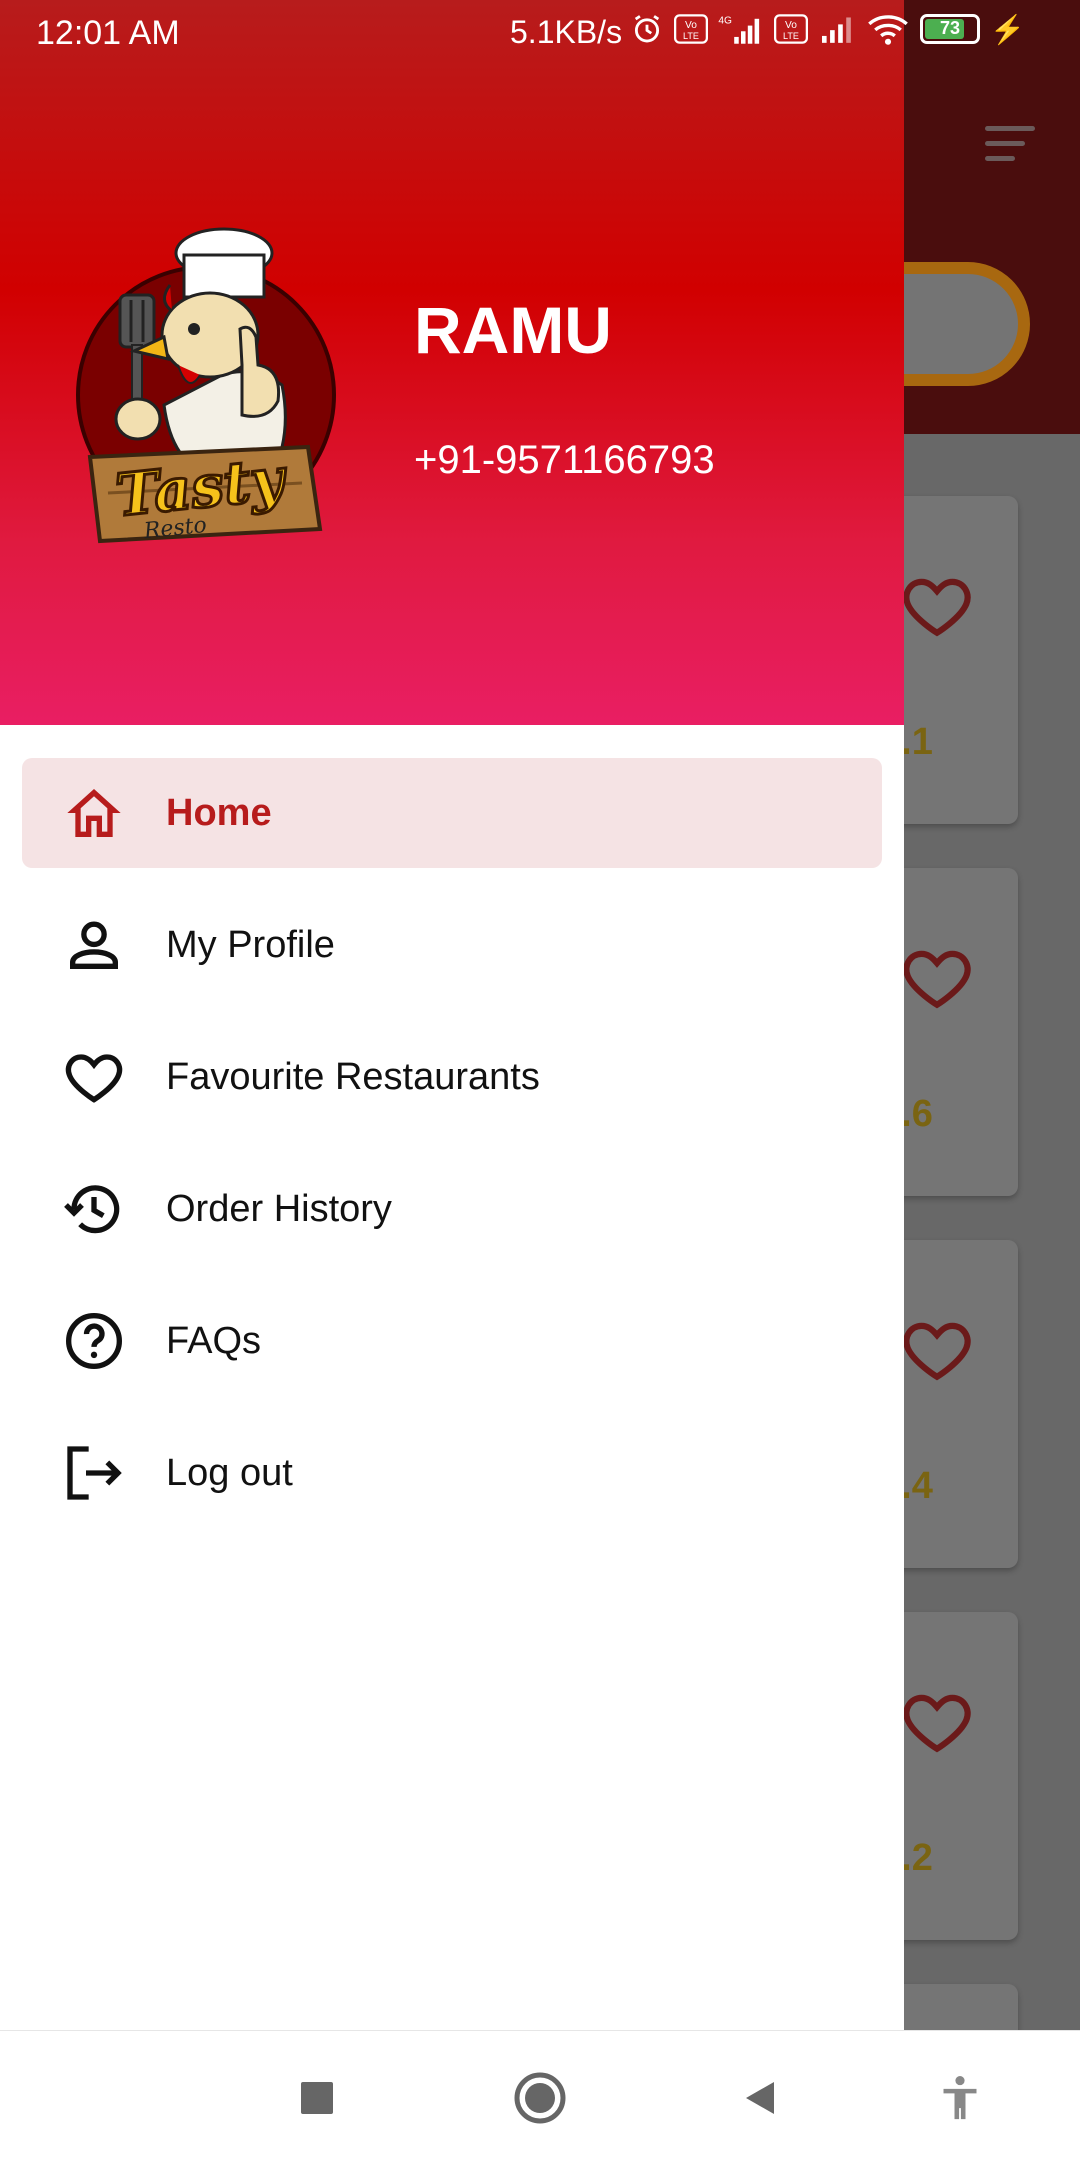  I want to click on status-time: 12:01 AM, so click(108, 33).